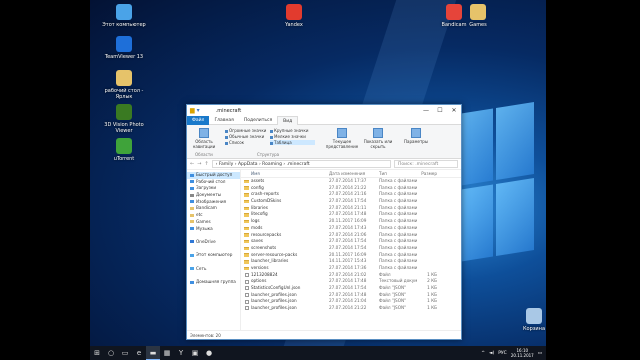 The image size is (640, 360). Describe the element at coordinates (351, 208) in the screenshot. I see `file-row: libraries 27.07.2014 21:11 Папка с файлами` at that location.